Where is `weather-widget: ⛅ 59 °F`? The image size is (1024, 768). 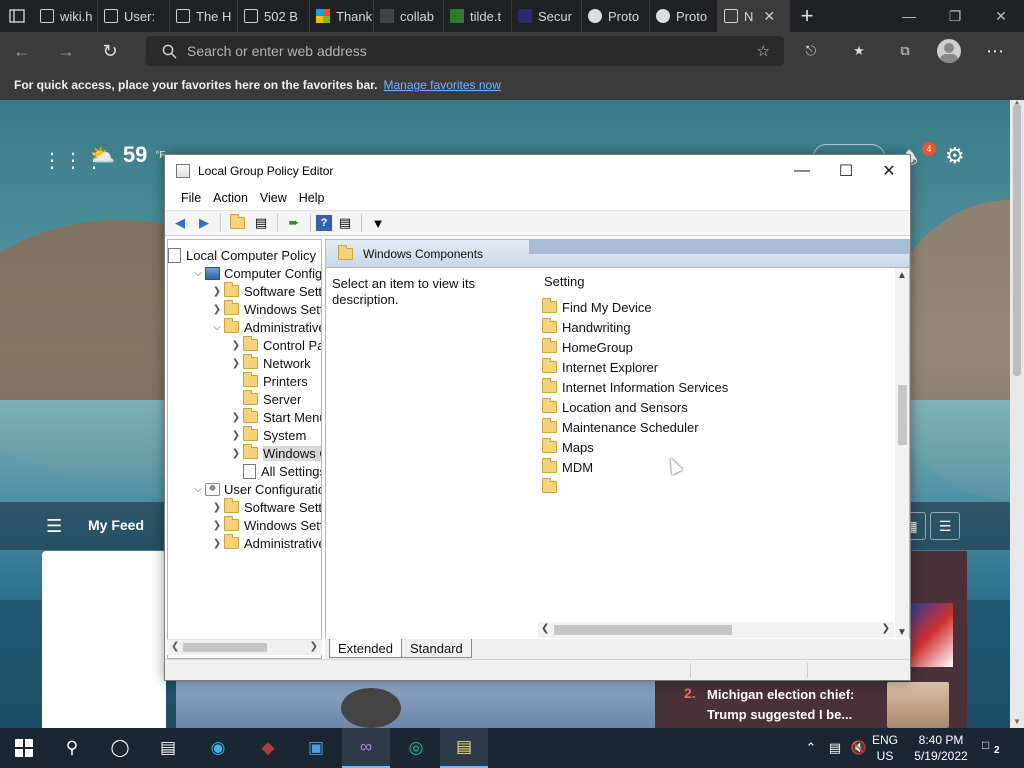
weather-widget: ⛅ 59 °F is located at coordinates (128, 155).